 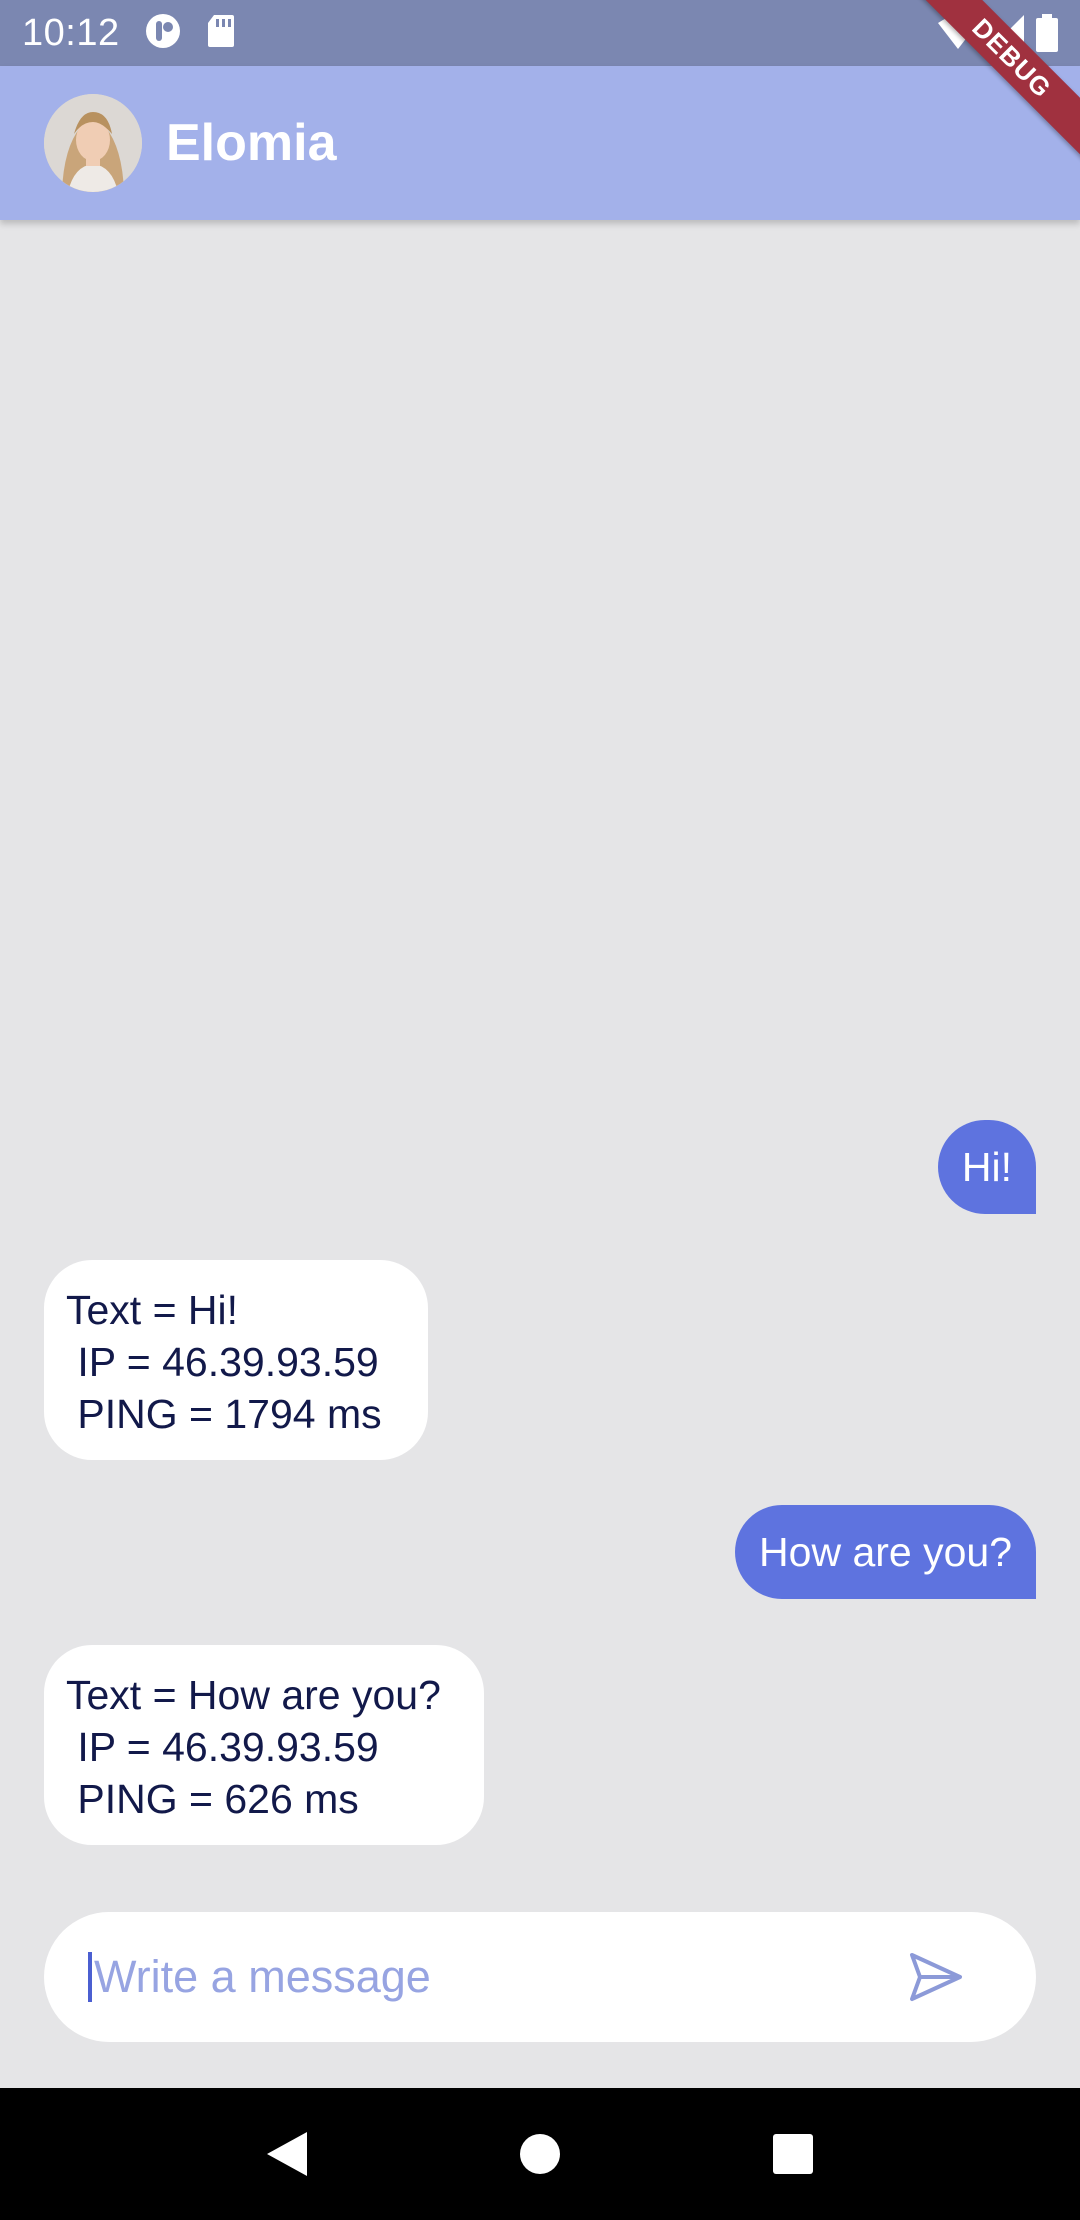 What do you see at coordinates (540, 143) in the screenshot?
I see `app-bar: Elomia` at bounding box center [540, 143].